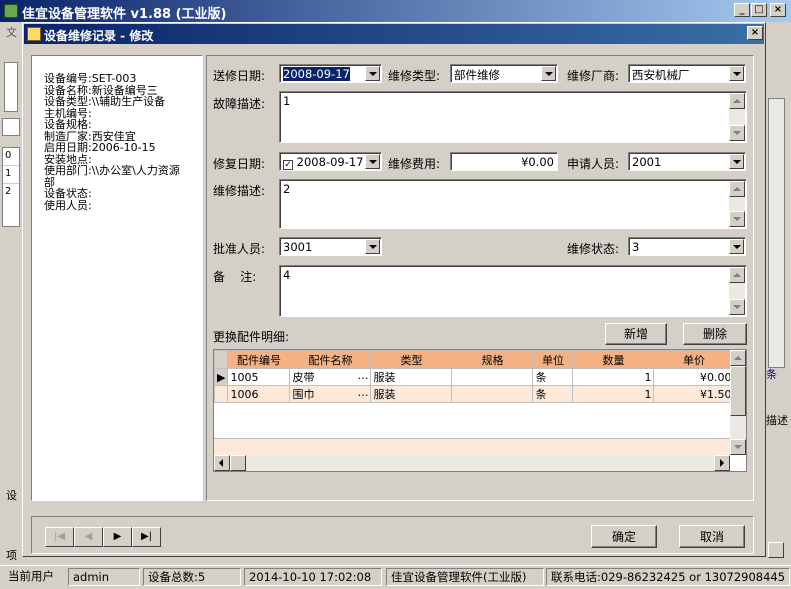 The height and width of the screenshot is (589, 791). I want to click on column-header: 单价, so click(694, 359).